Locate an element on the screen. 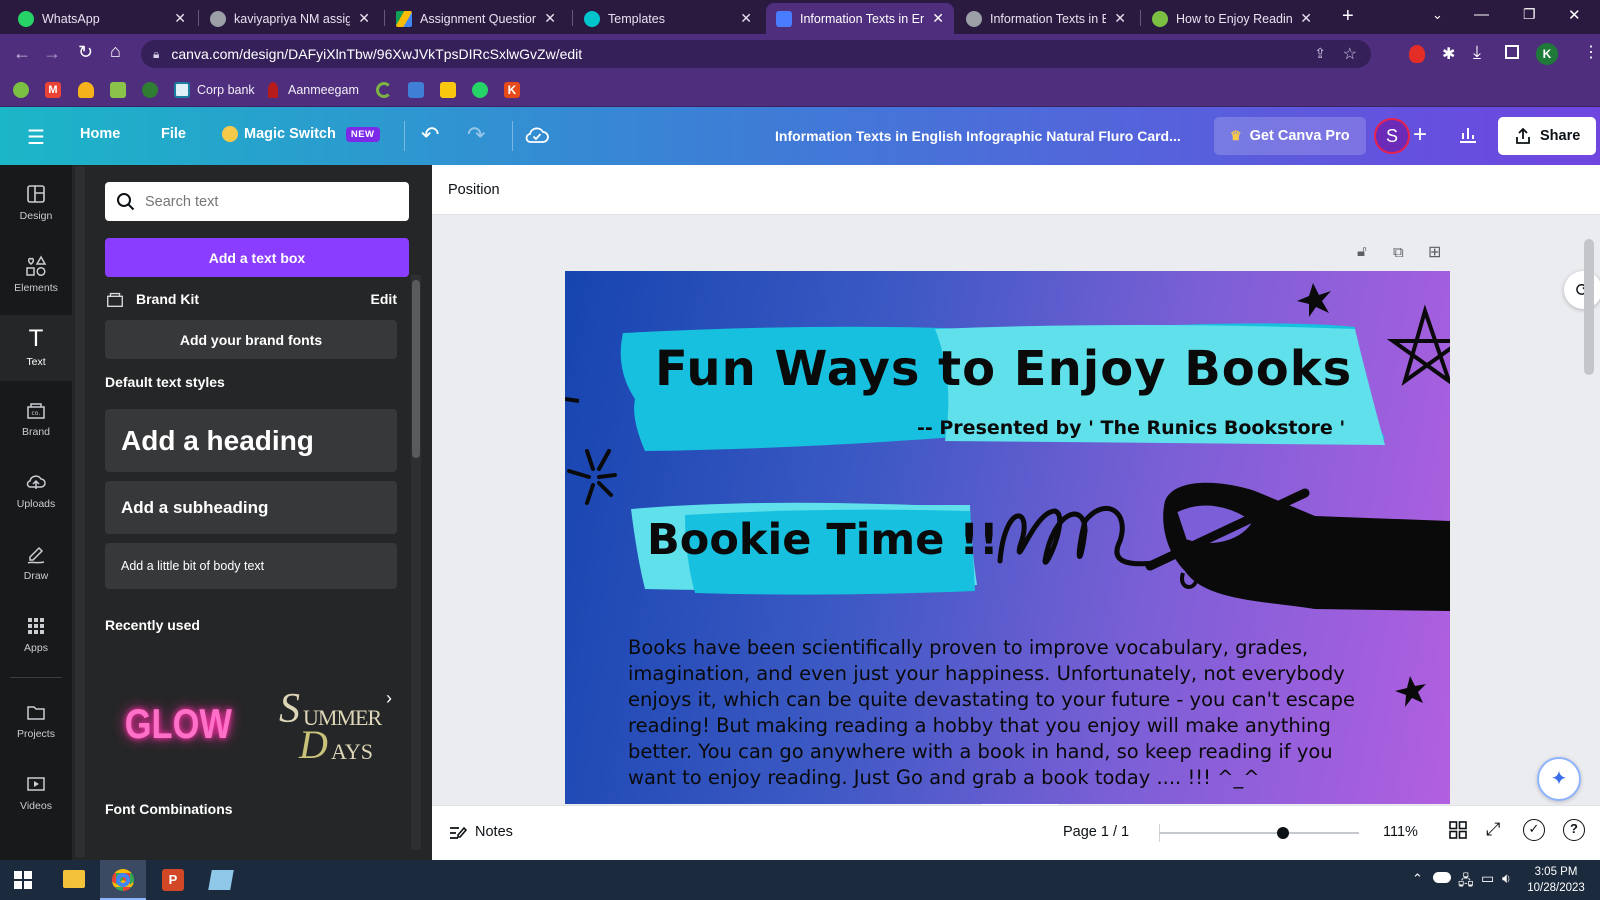 The height and width of the screenshot is (900, 1600). browser-tab: How to Enjoy Reading ✕ is located at coordinates (1232, 18).